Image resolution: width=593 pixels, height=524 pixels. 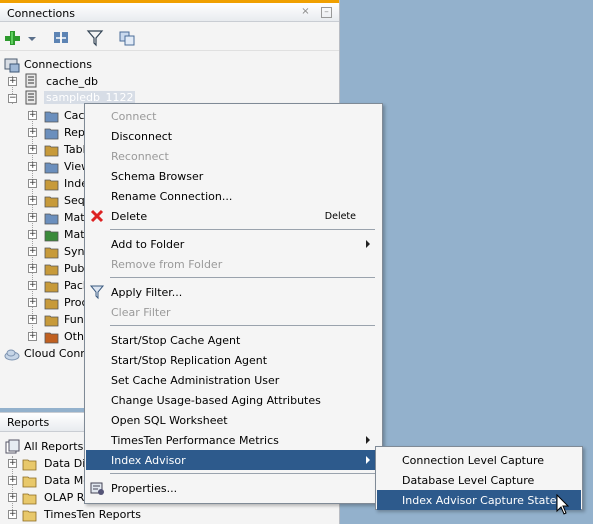 What do you see at coordinates (127, 38) in the screenshot?
I see `schema-browser-icon` at bounding box center [127, 38].